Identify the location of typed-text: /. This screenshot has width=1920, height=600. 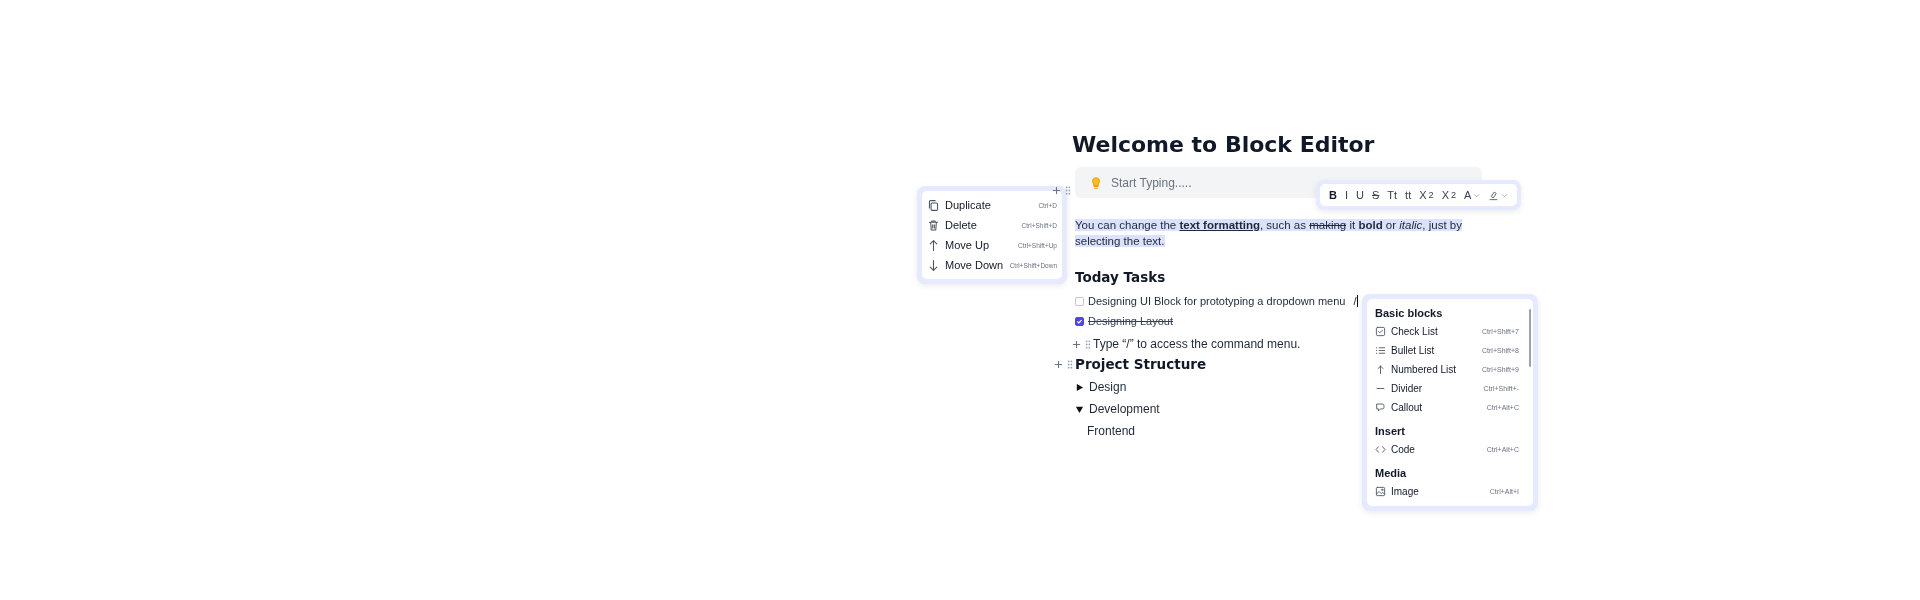
(1356, 301).